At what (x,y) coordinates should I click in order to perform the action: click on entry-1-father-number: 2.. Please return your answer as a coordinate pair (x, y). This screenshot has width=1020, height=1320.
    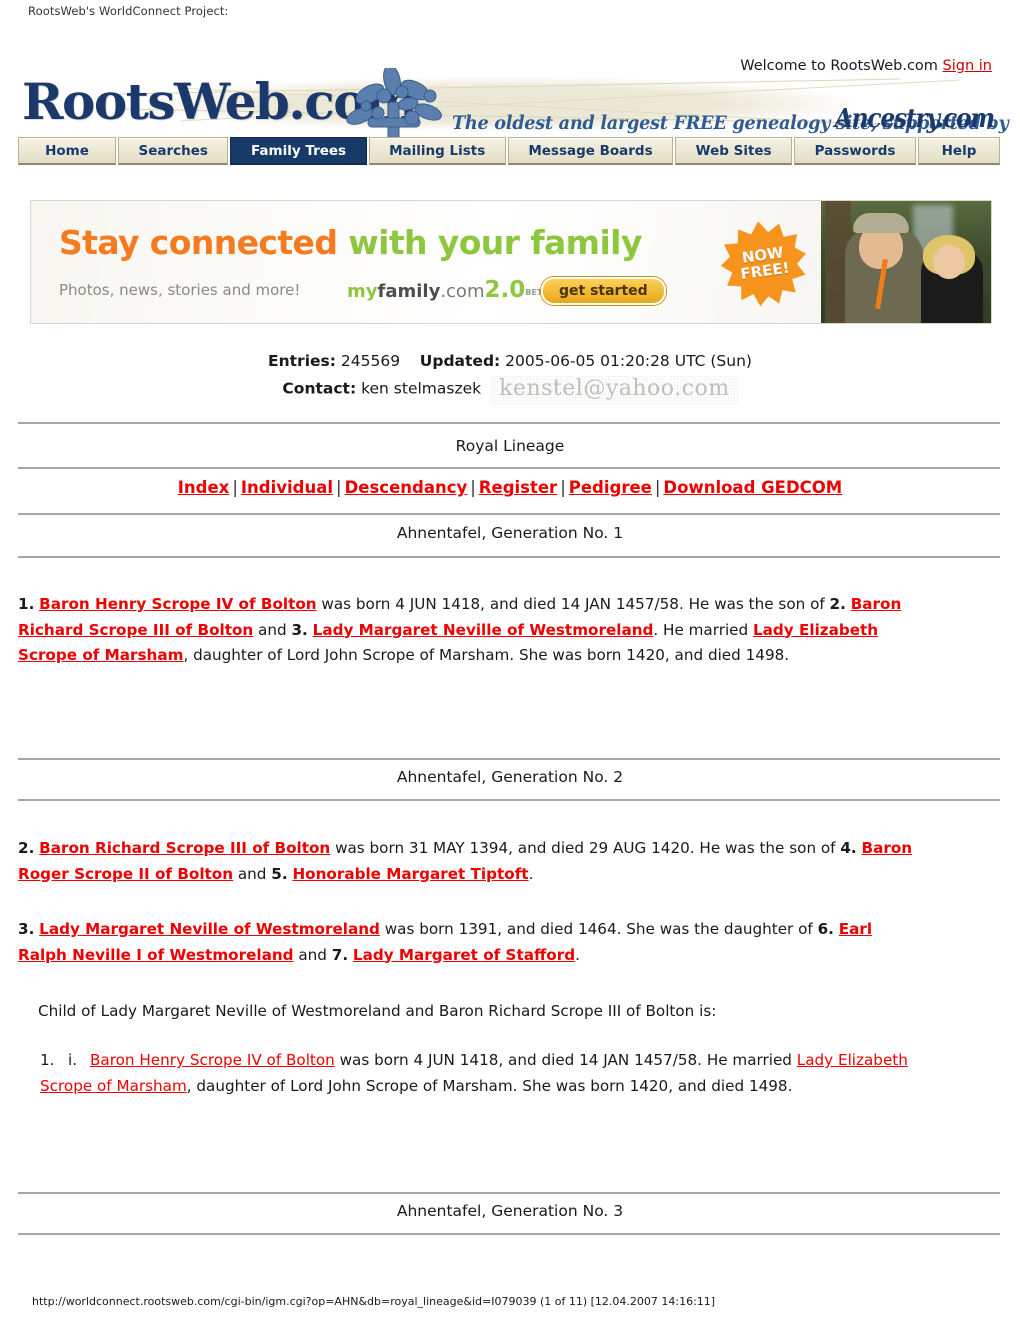
    Looking at the image, I should click on (837, 604).